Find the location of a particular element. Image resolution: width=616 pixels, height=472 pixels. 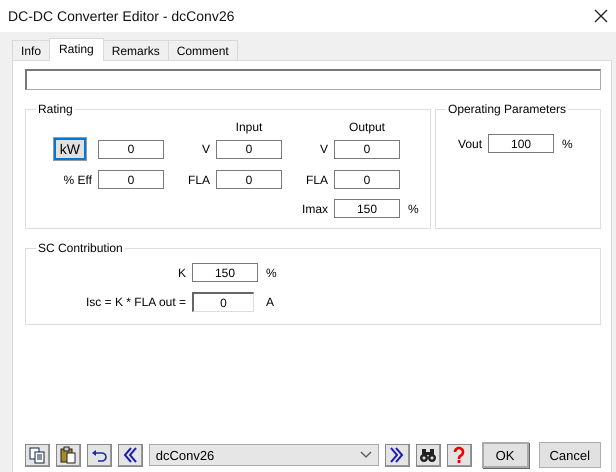

group-title: Operating Parameters is located at coordinates (507, 109).